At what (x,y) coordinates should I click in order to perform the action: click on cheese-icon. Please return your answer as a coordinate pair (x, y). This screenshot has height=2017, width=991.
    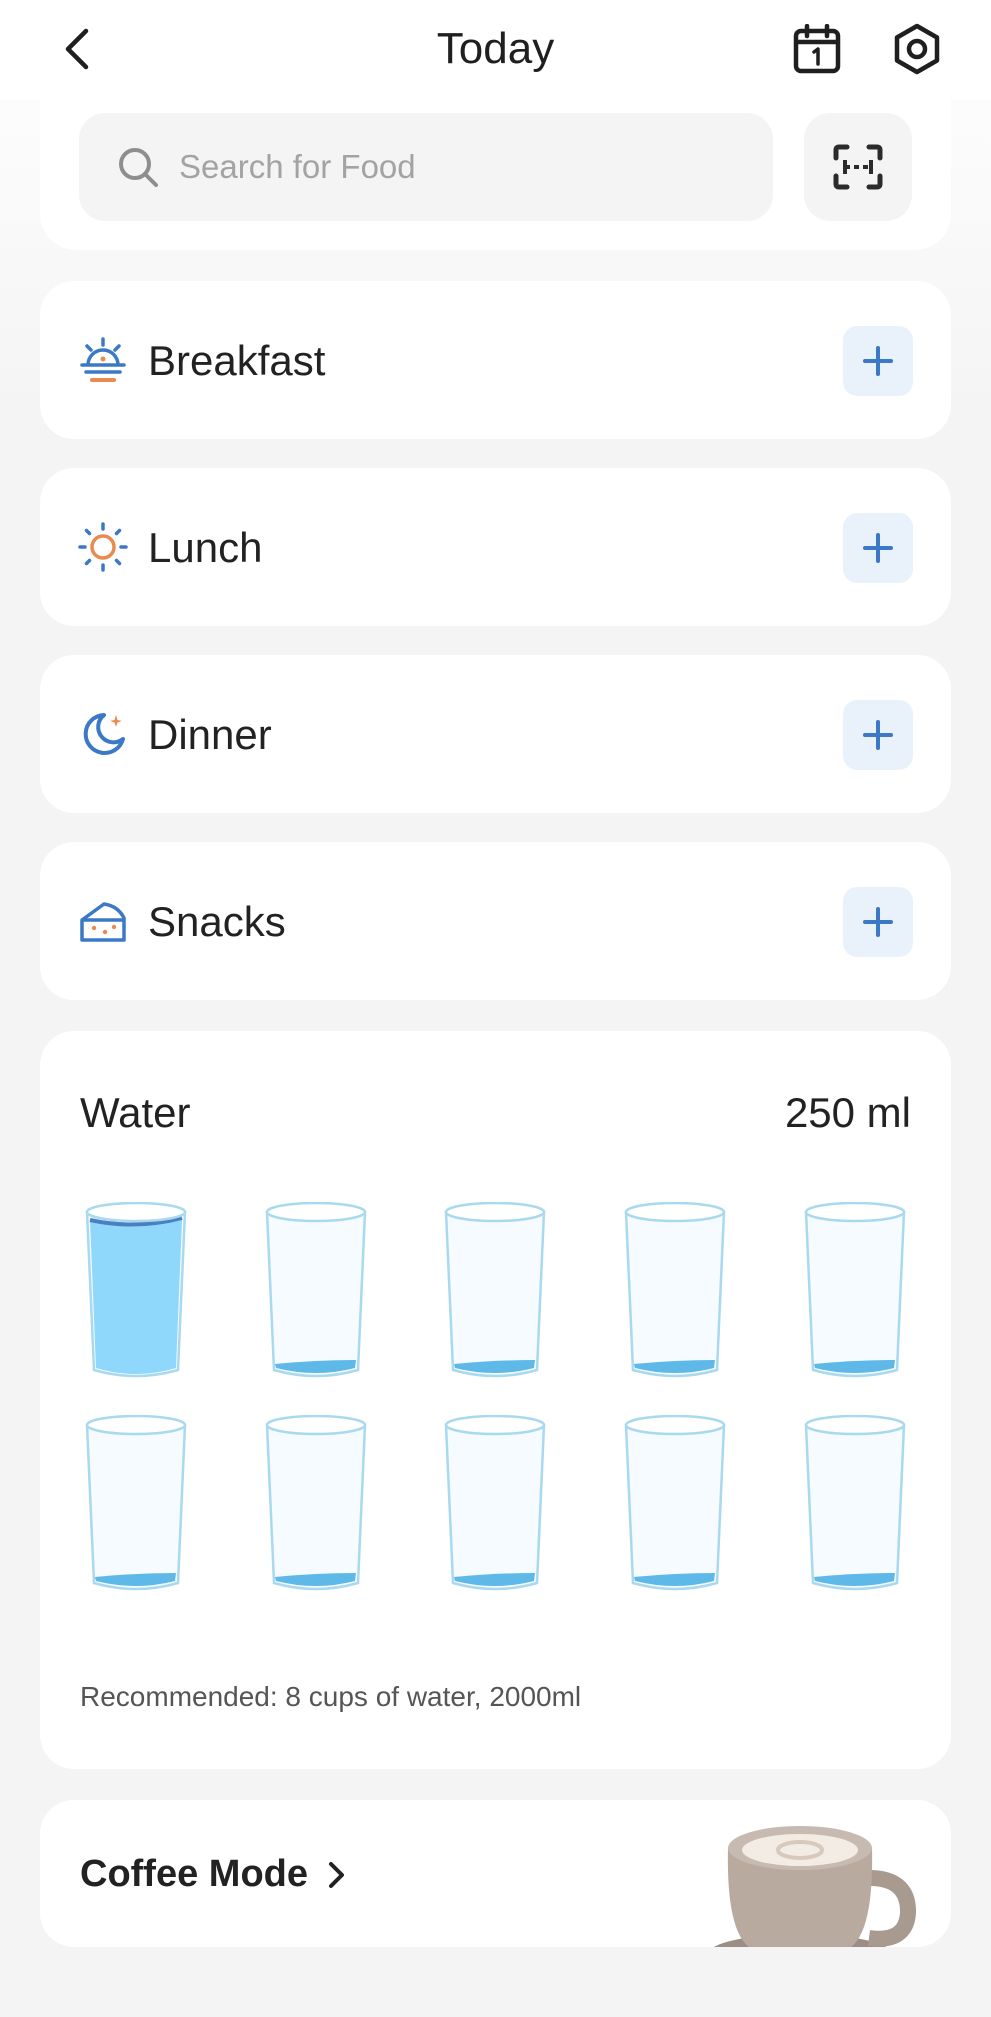
    Looking at the image, I should click on (103, 922).